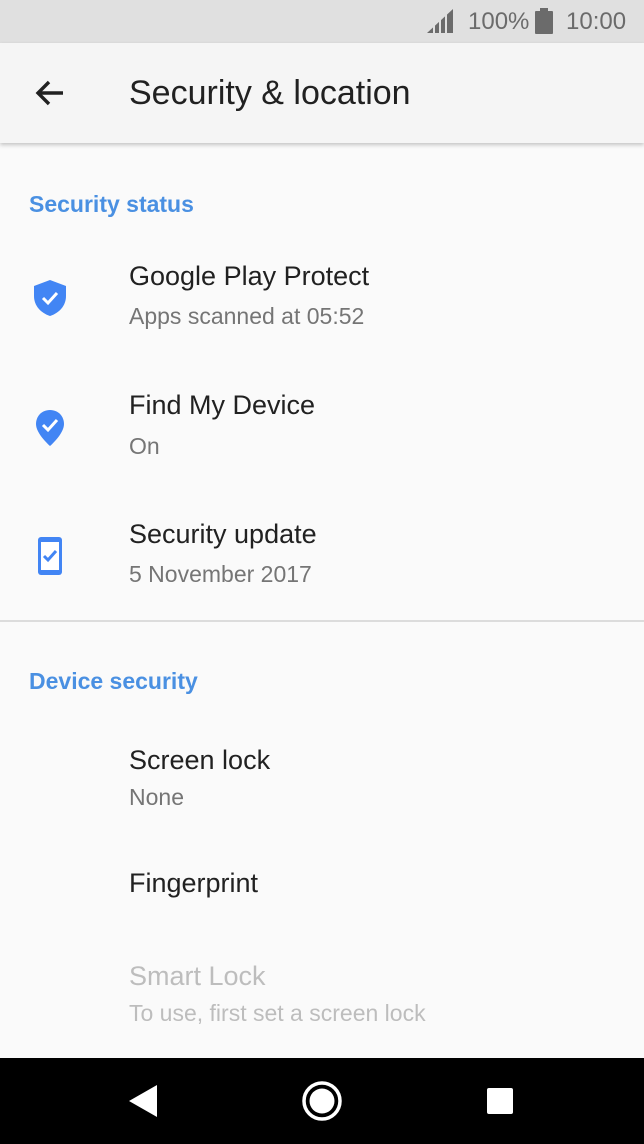 The height and width of the screenshot is (1144, 644). Describe the element at coordinates (222, 405) in the screenshot. I see `pref-title: Find My Device` at that location.